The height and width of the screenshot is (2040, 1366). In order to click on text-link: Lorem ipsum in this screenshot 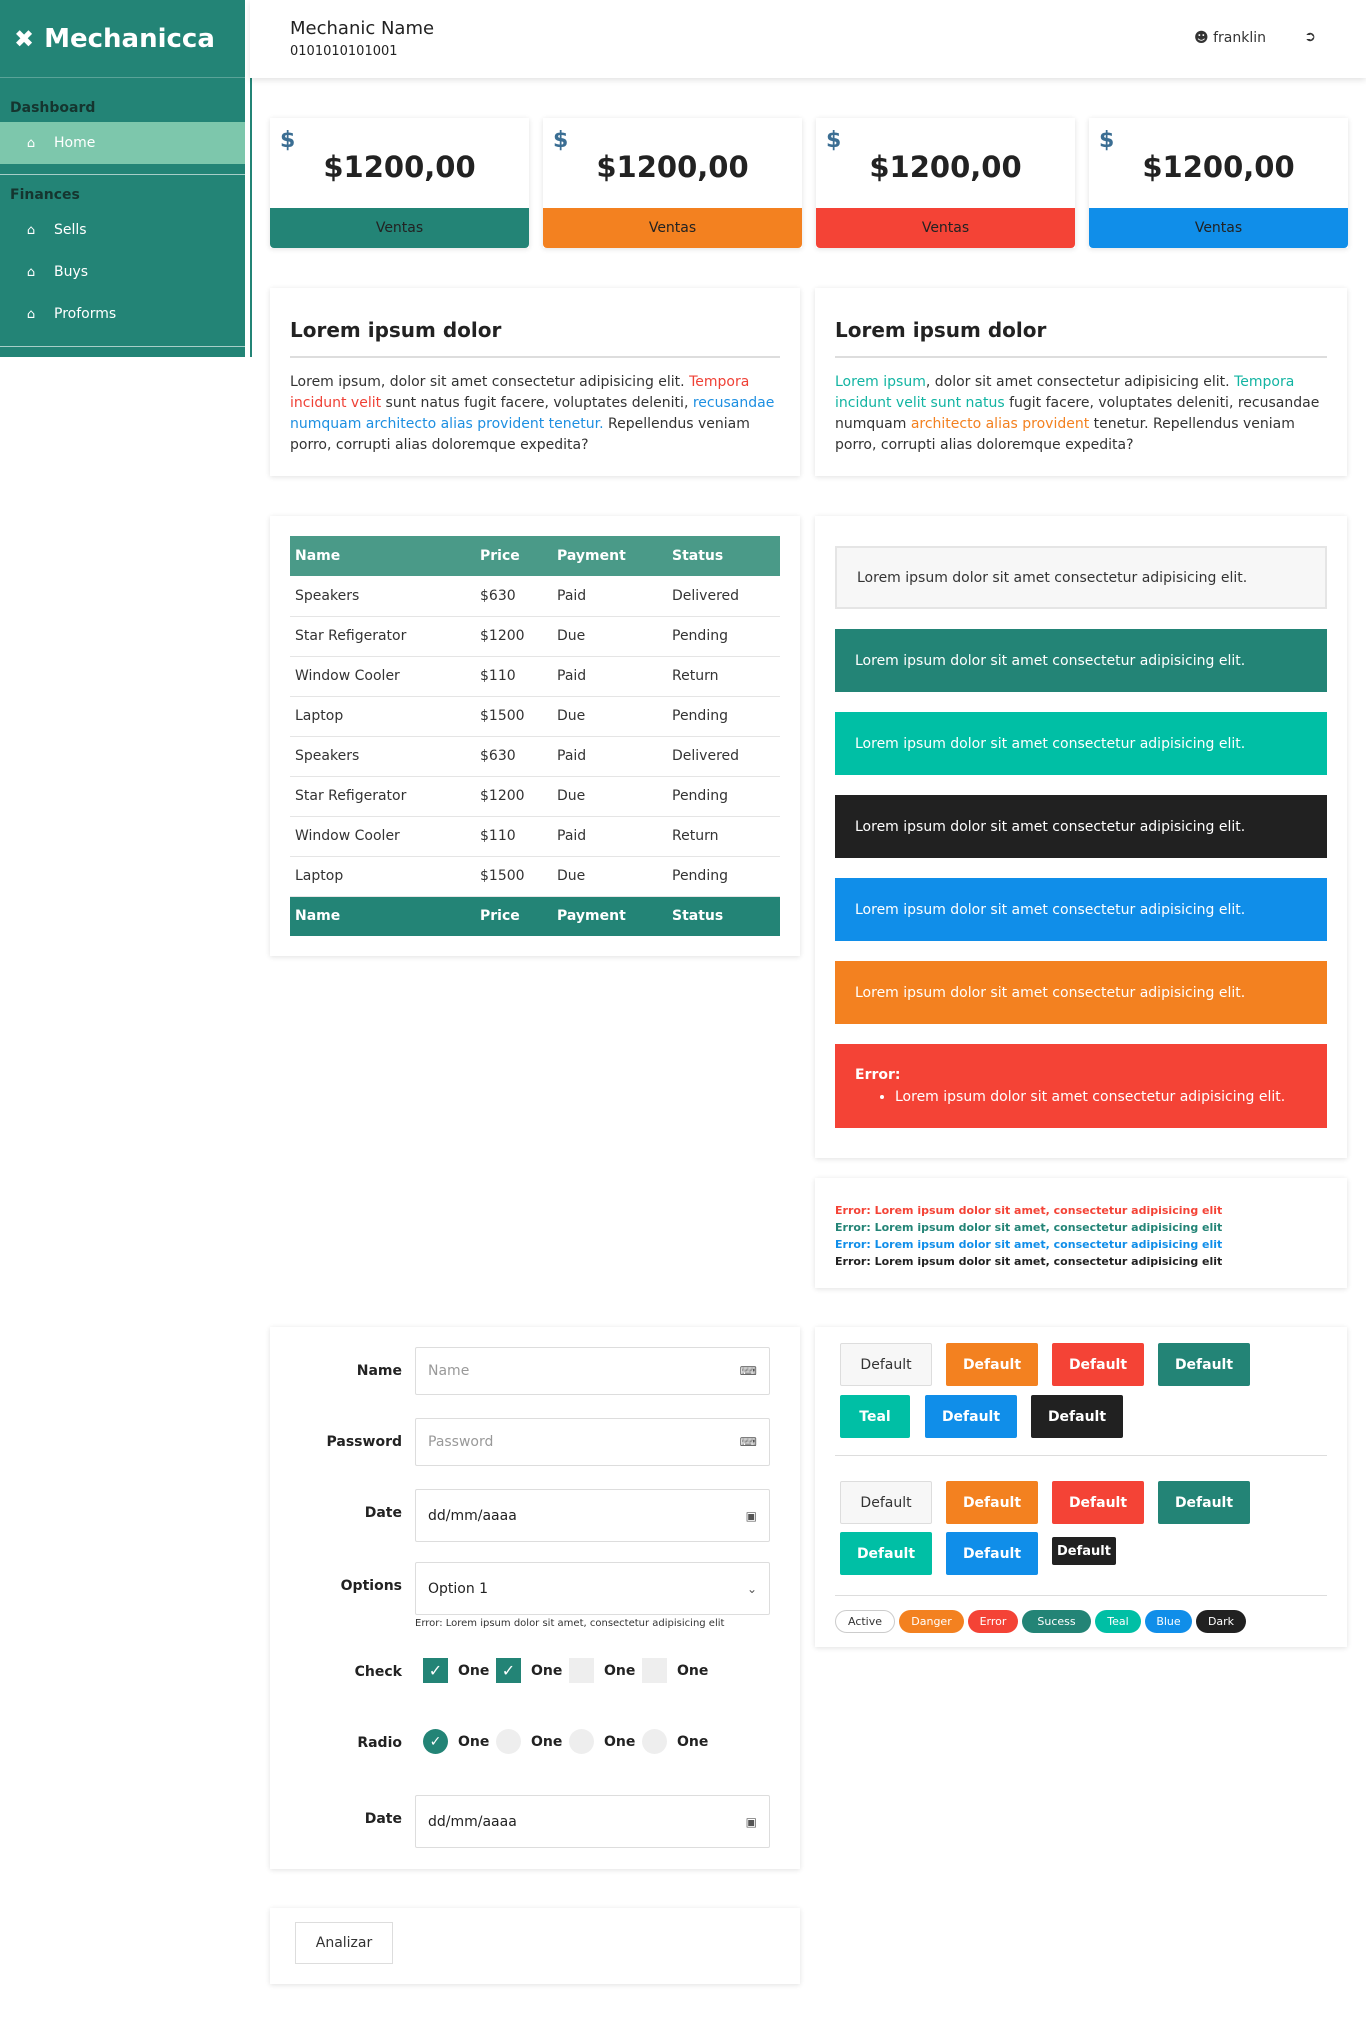, I will do `click(880, 382)`.